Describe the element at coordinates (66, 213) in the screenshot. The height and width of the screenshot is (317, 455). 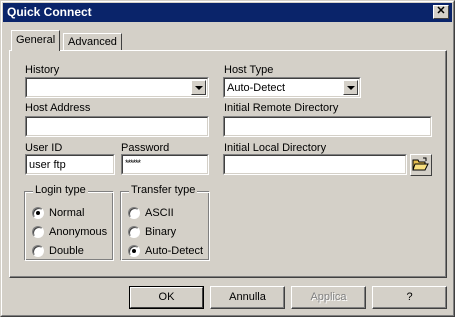
I see `login-normal-label: Normal` at that location.